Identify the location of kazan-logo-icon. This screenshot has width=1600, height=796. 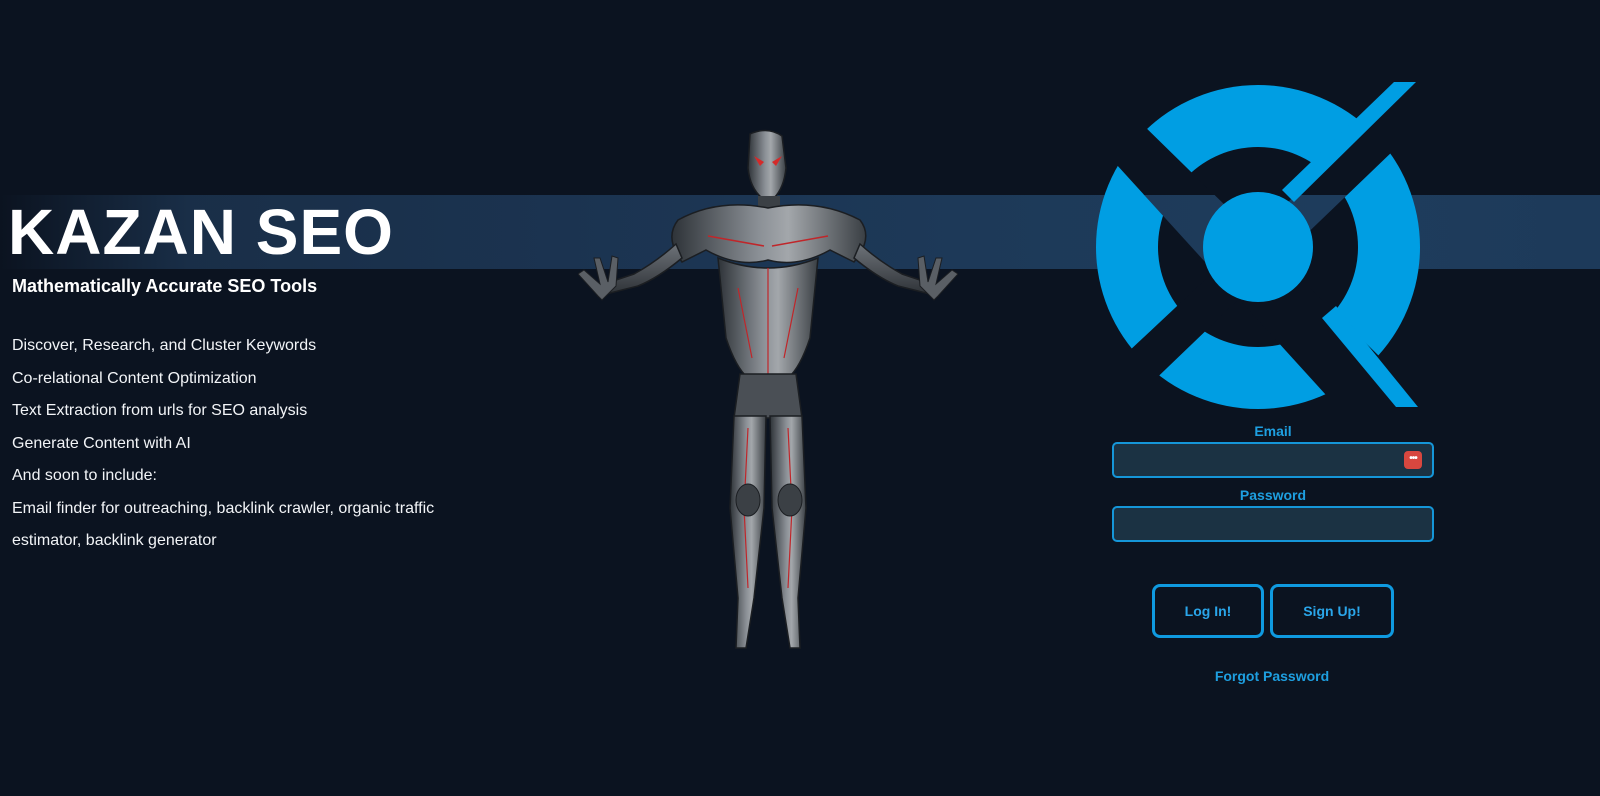
(1258, 245).